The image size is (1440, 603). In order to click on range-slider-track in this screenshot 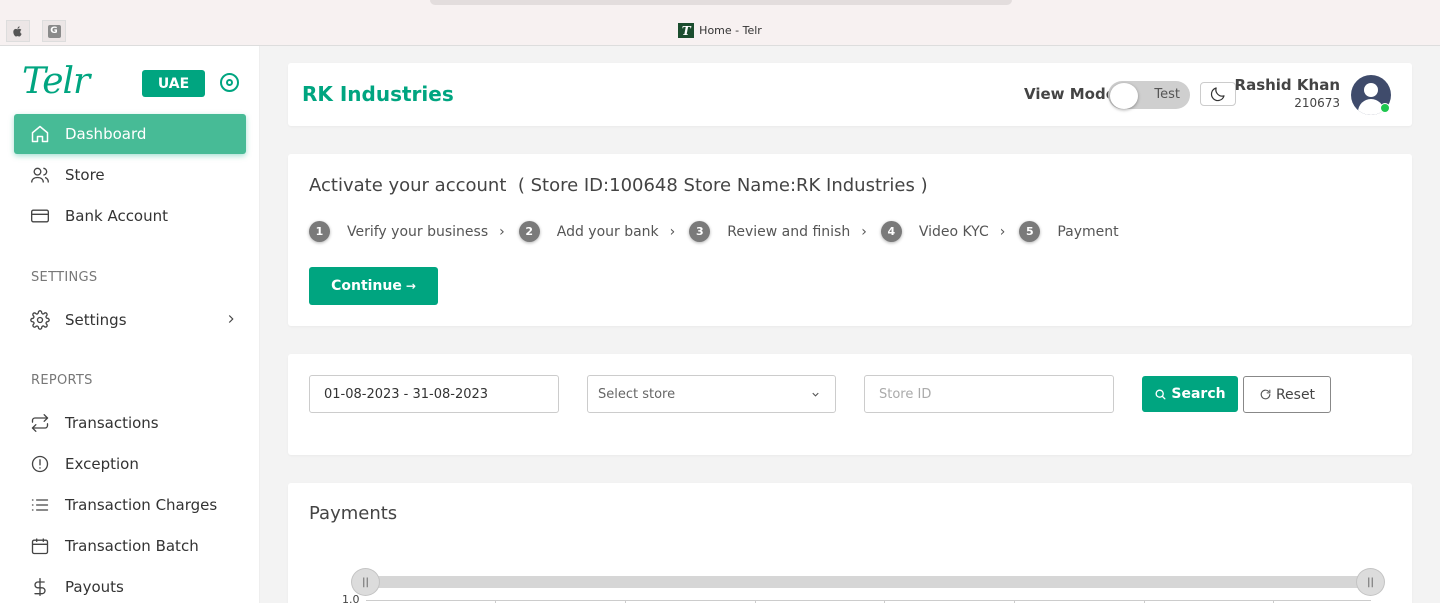, I will do `click(868, 582)`.